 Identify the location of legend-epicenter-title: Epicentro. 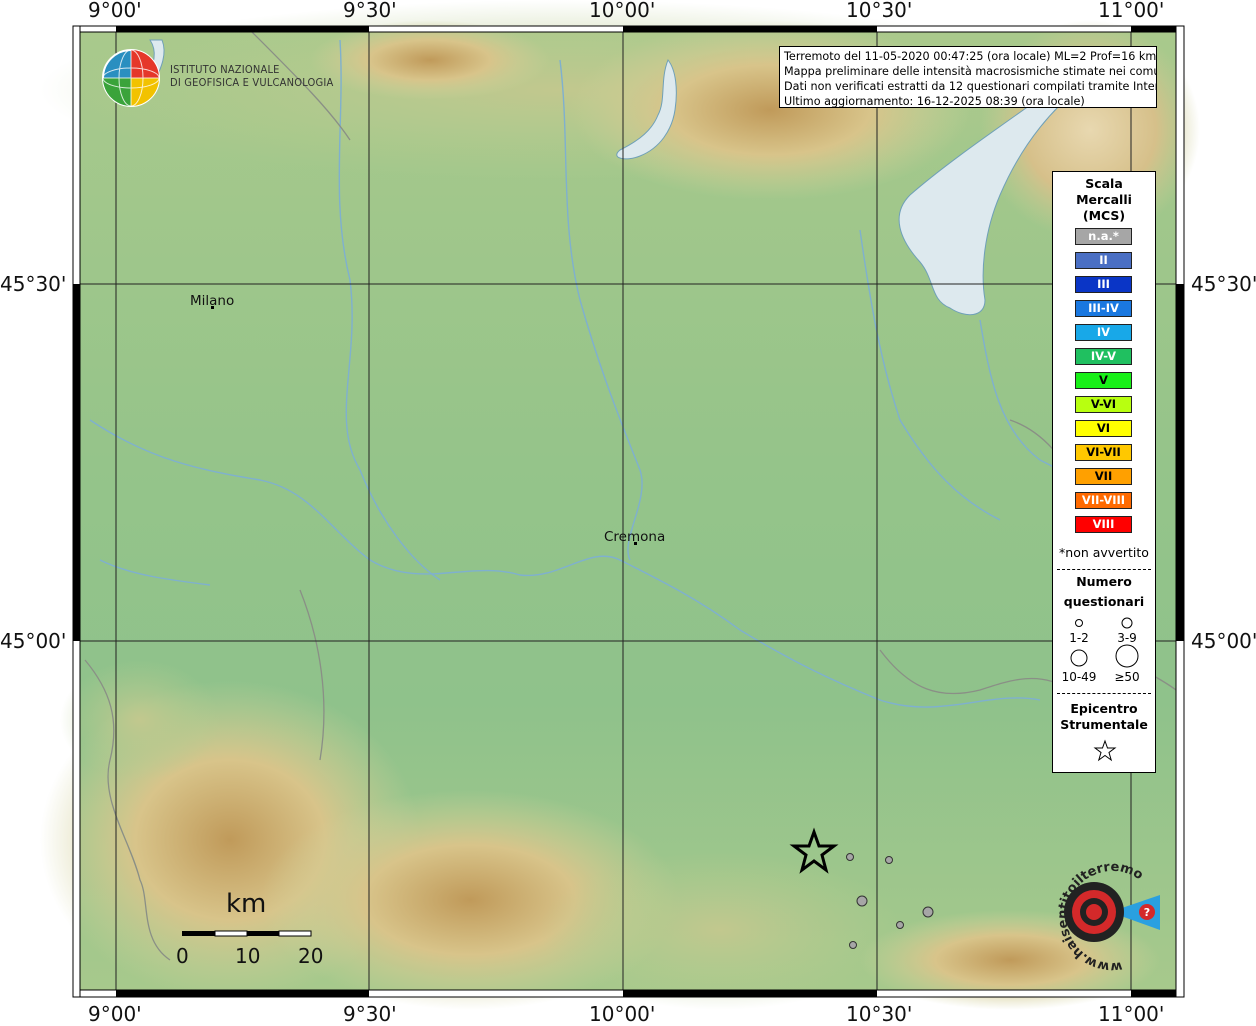
(1104, 708).